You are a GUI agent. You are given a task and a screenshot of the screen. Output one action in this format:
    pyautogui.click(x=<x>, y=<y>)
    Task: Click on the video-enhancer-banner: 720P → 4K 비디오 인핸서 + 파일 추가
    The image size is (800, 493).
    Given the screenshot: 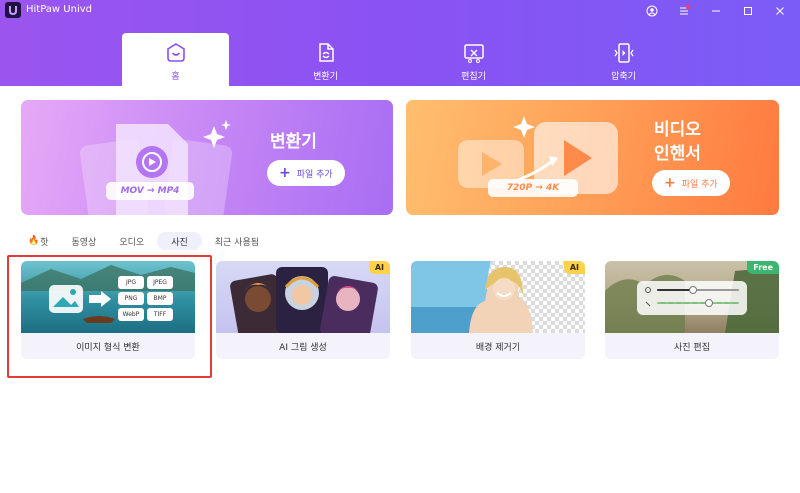 What is the action you would take?
    pyautogui.click(x=592, y=157)
    